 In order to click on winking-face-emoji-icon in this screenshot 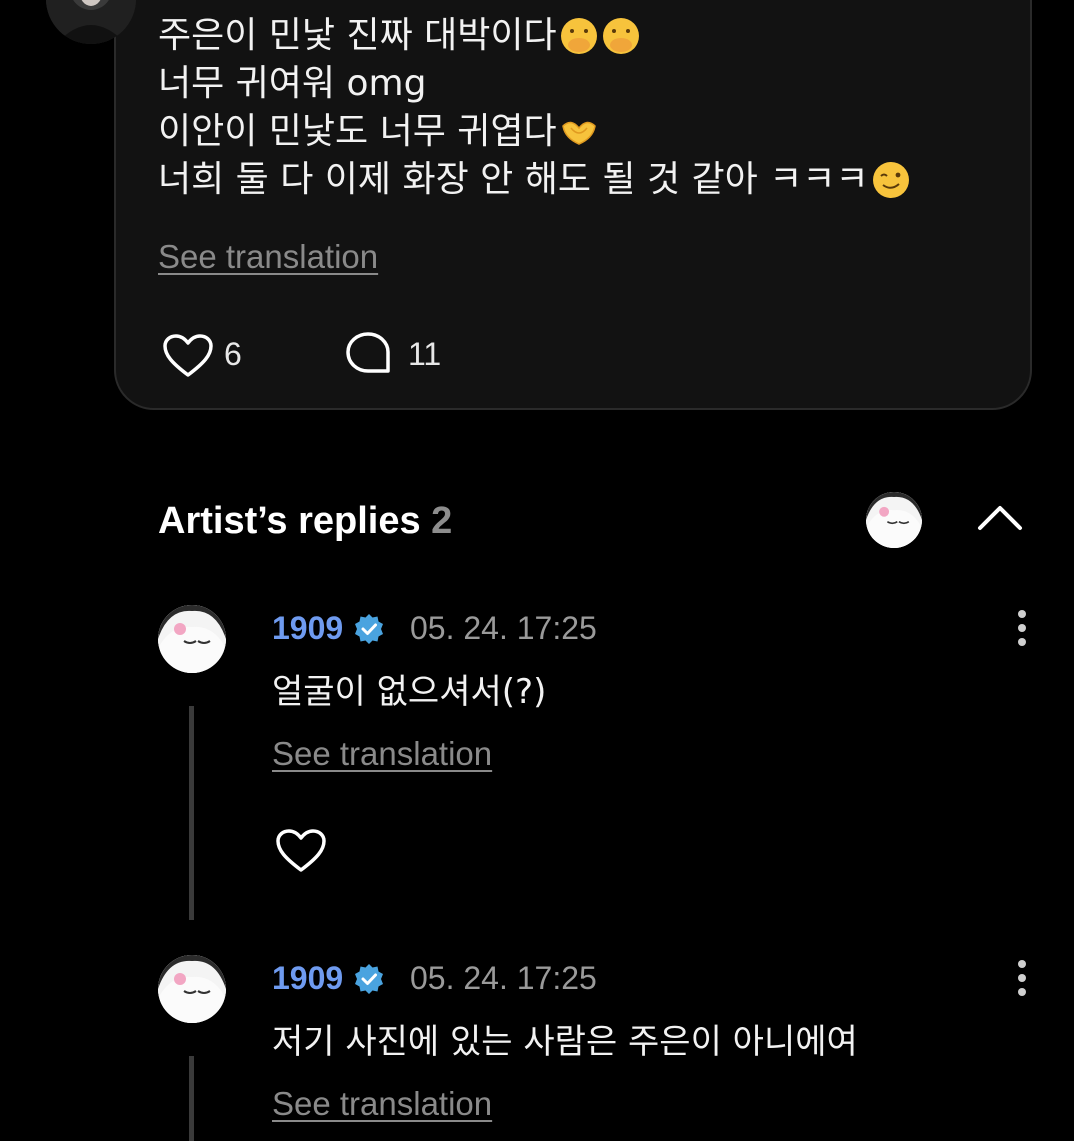, I will do `click(890, 180)`.